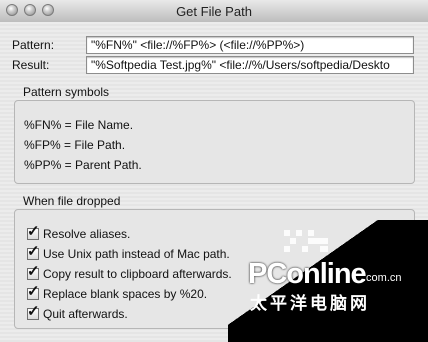 Image resolution: width=428 pixels, height=342 pixels. Describe the element at coordinates (136, 254) in the screenshot. I see `option-label: Use Unix path instead of Mac path.` at that location.